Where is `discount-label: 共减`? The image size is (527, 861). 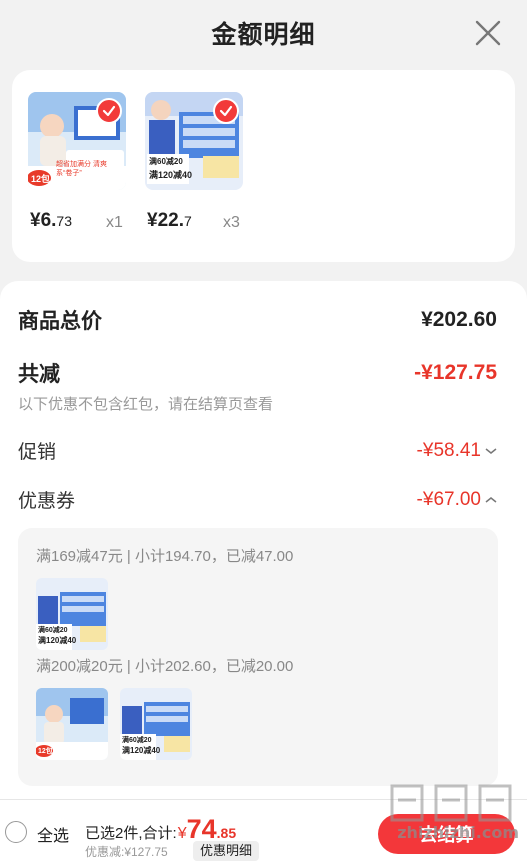
discount-label: 共减 is located at coordinates (39, 374).